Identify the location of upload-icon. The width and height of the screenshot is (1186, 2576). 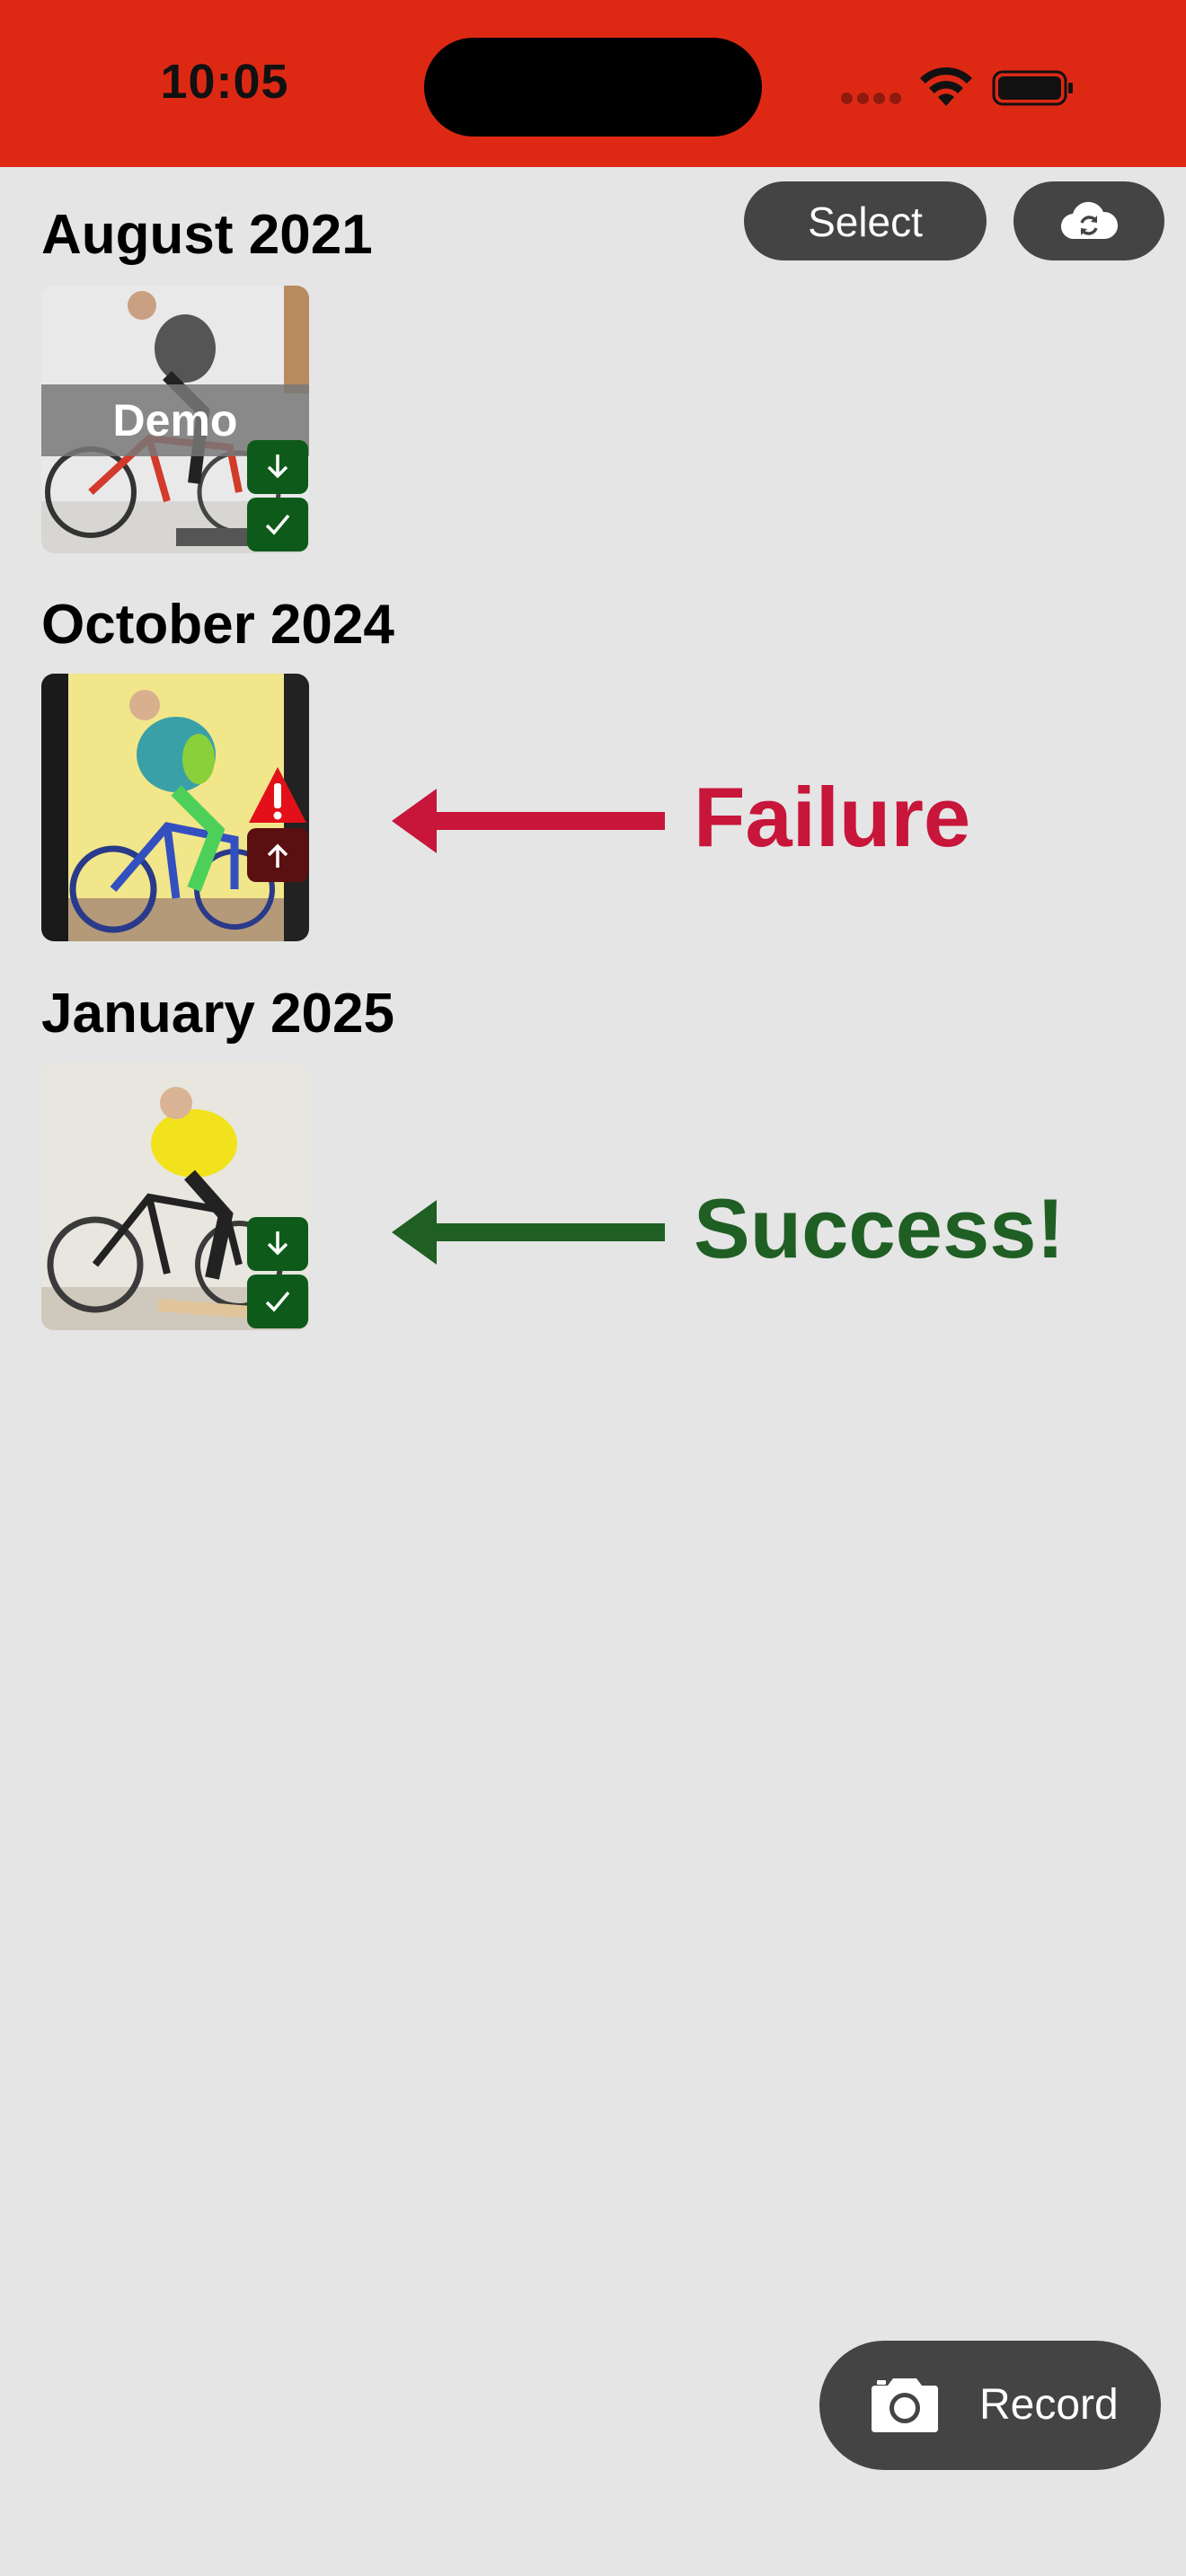
(277, 855).